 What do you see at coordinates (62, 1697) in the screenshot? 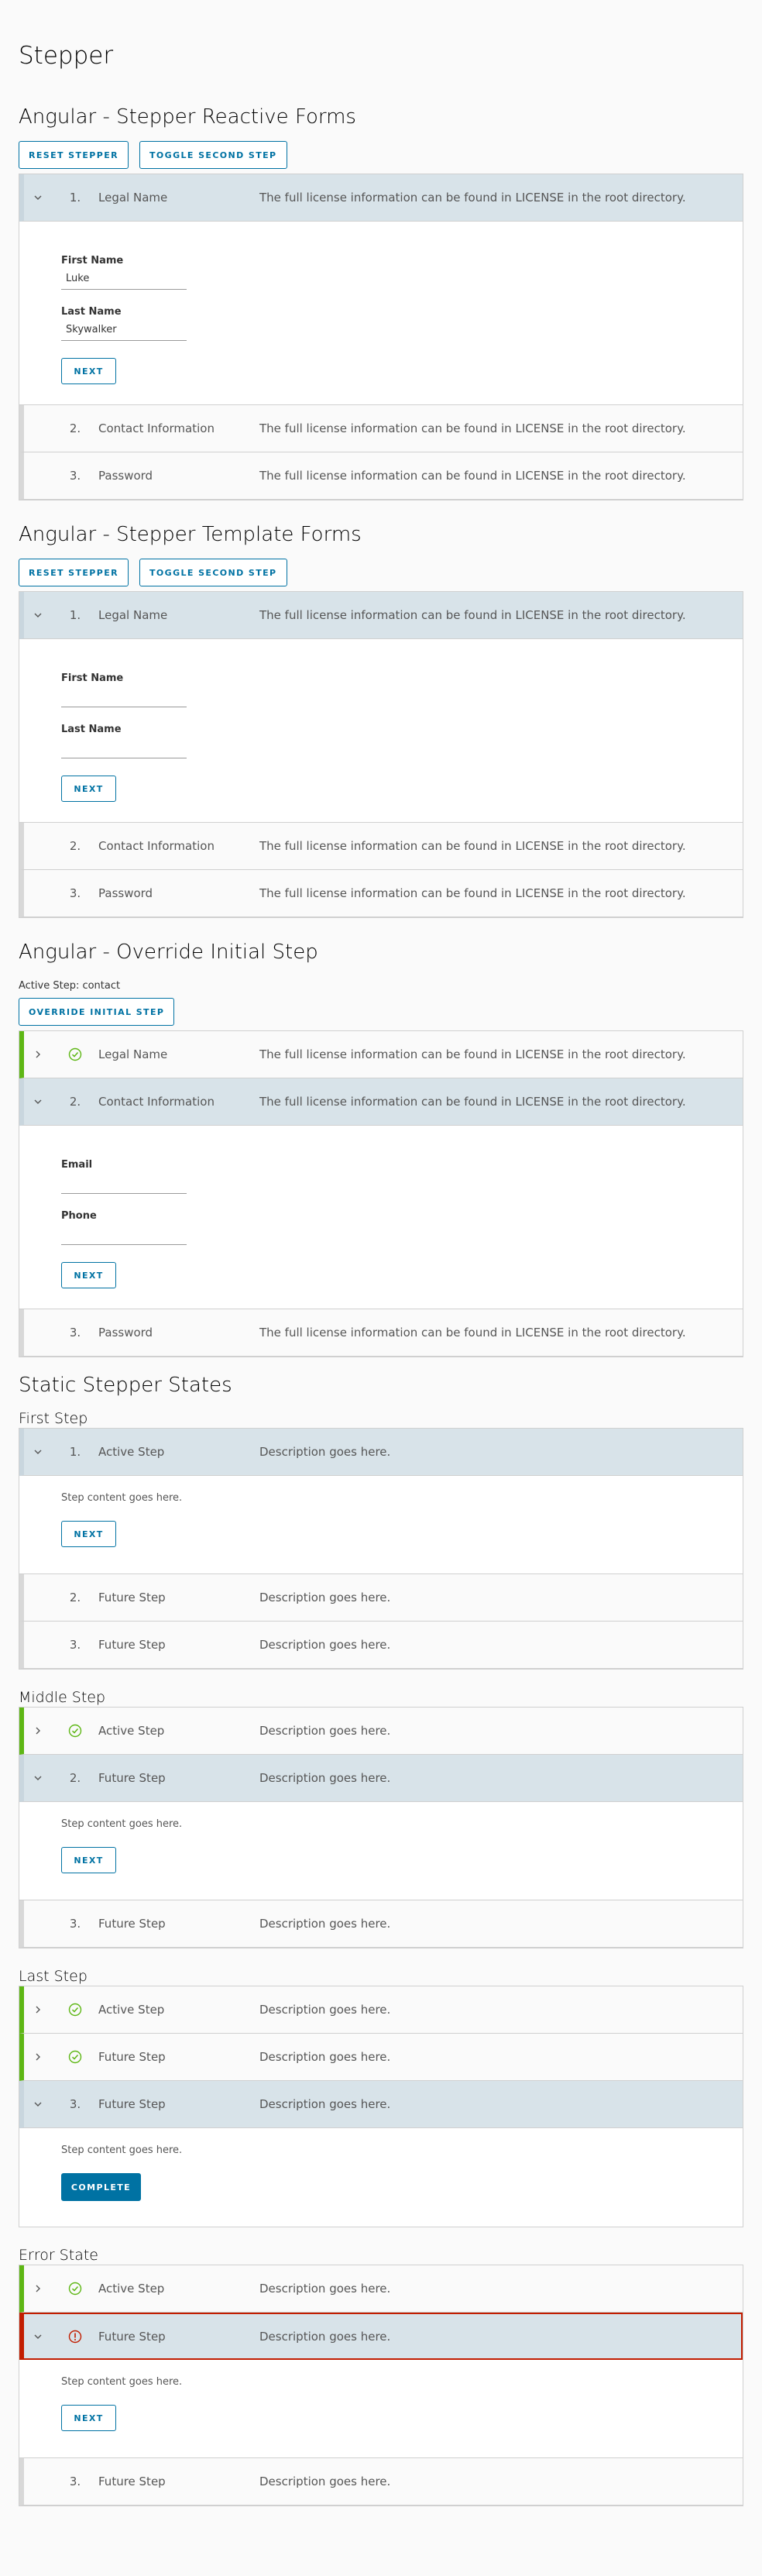
I see `subsection-title: Middle Step` at bounding box center [62, 1697].